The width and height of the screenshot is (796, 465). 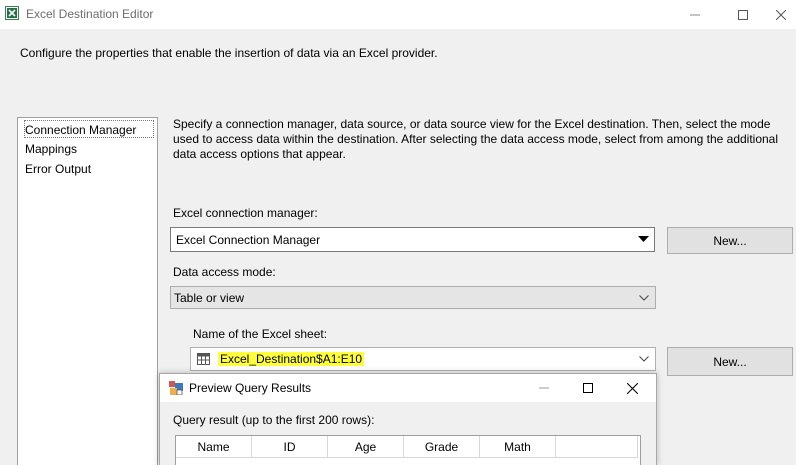 I want to click on title-bar: Excel Destination Editor, so click(x=398, y=14).